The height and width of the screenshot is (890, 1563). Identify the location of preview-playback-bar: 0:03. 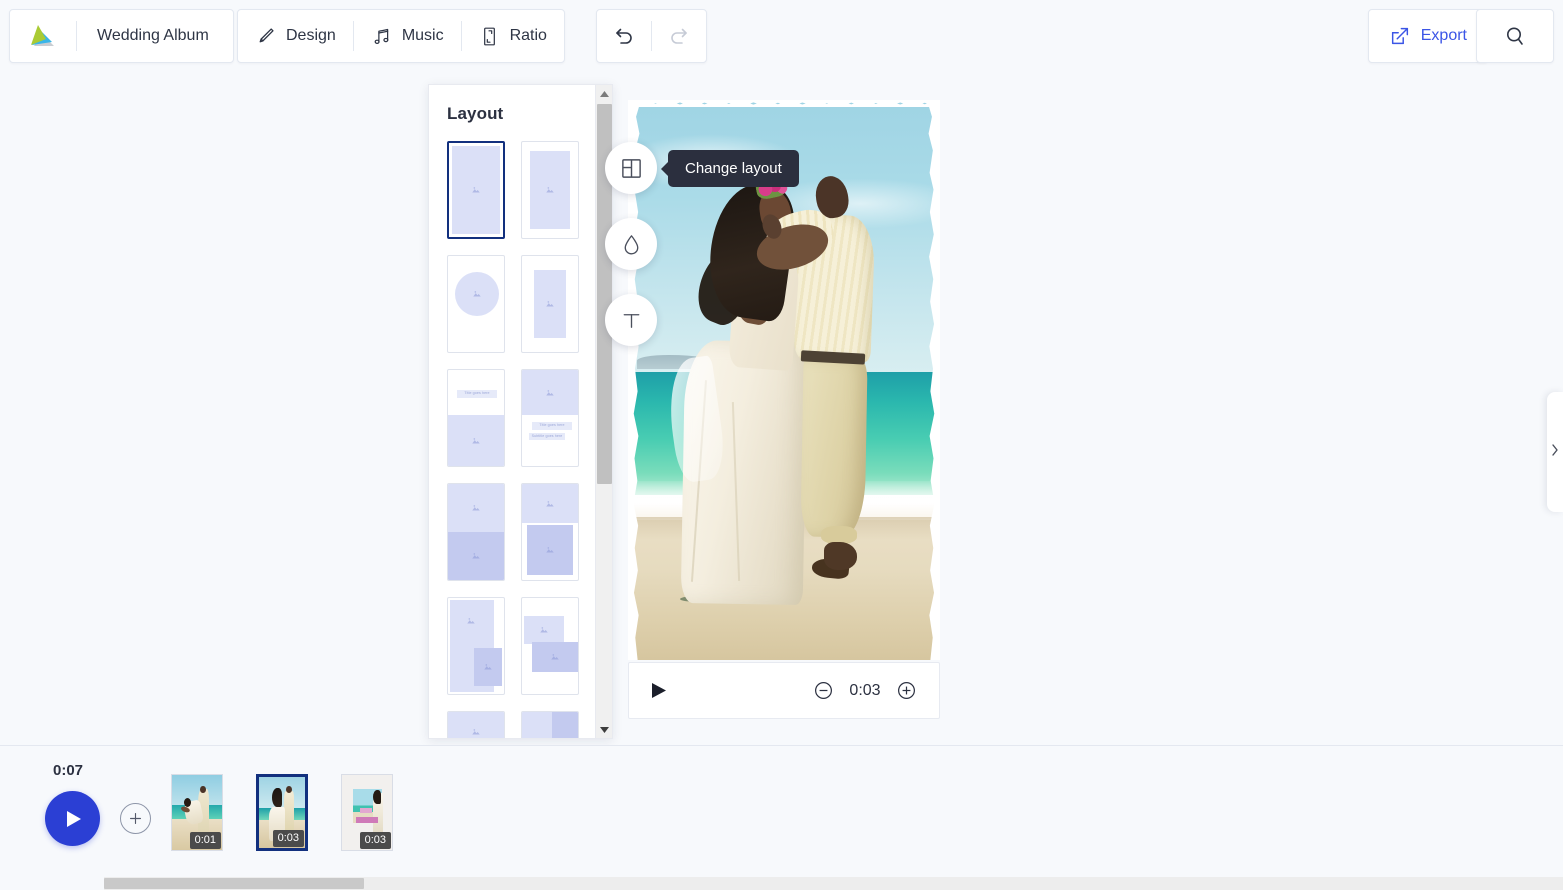
(784, 690).